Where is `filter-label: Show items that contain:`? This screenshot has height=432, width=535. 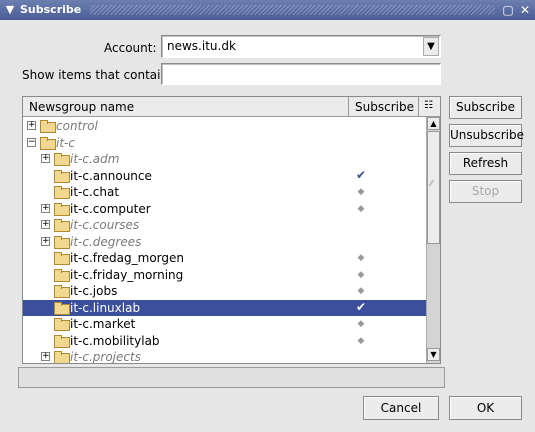 filter-label: Show items that contain: is located at coordinates (97, 75).